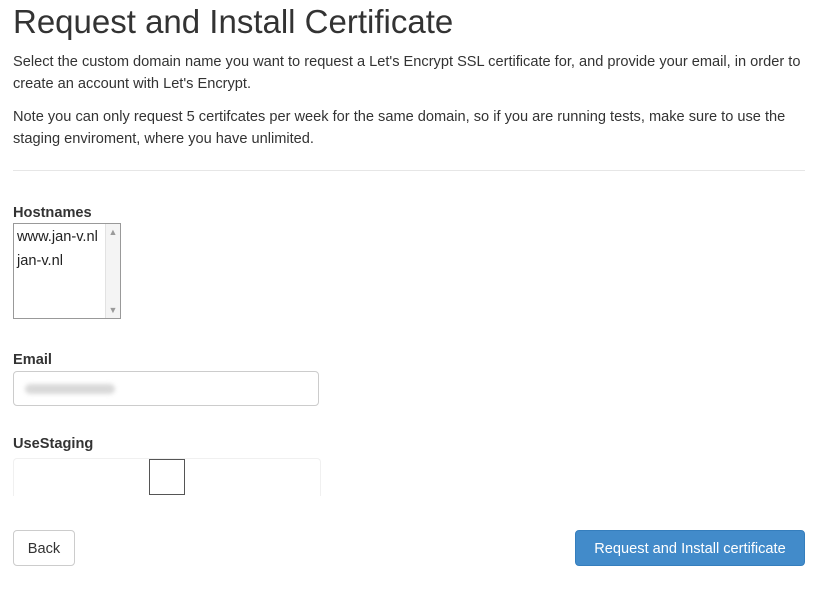 This screenshot has width=827, height=600. What do you see at coordinates (32, 360) in the screenshot?
I see `email-label: Email` at bounding box center [32, 360].